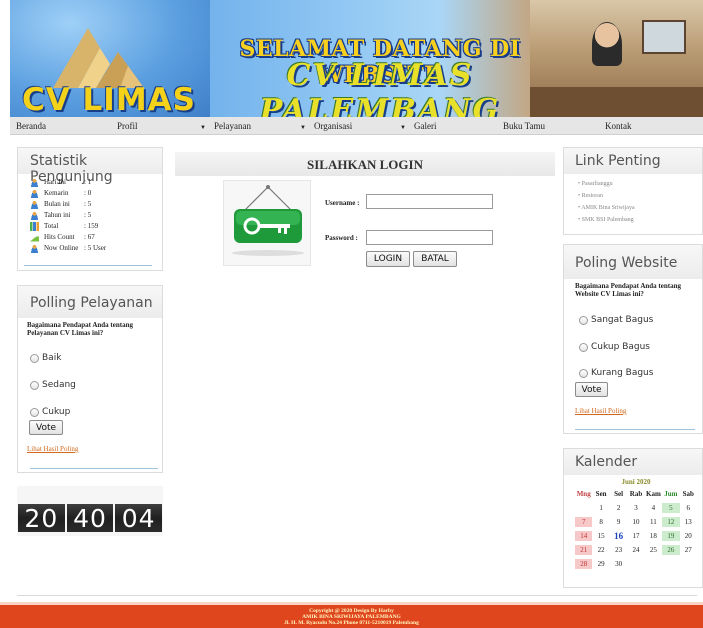 This screenshot has height=628, width=703. I want to click on calendar-day: 25, so click(653, 550).